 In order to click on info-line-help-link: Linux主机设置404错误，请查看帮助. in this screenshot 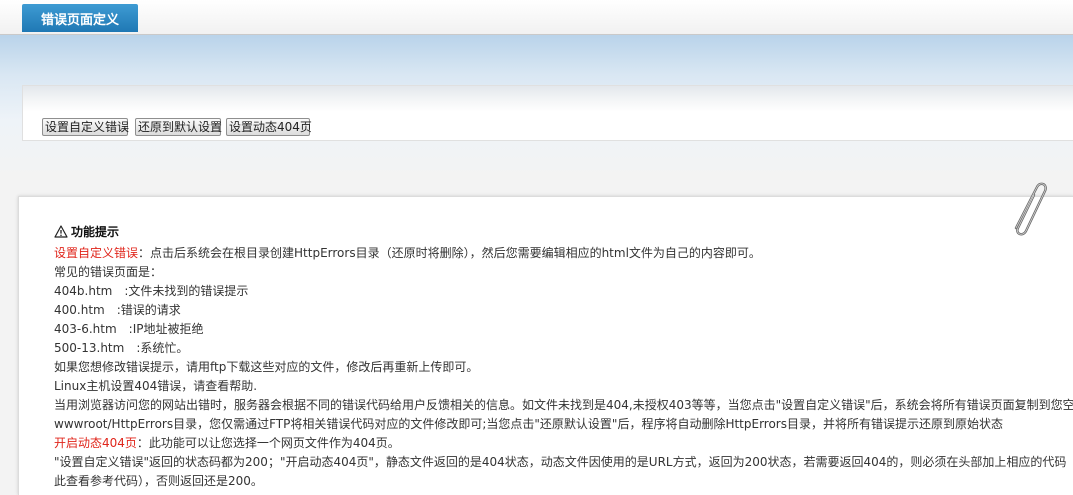, I will do `click(563, 386)`.